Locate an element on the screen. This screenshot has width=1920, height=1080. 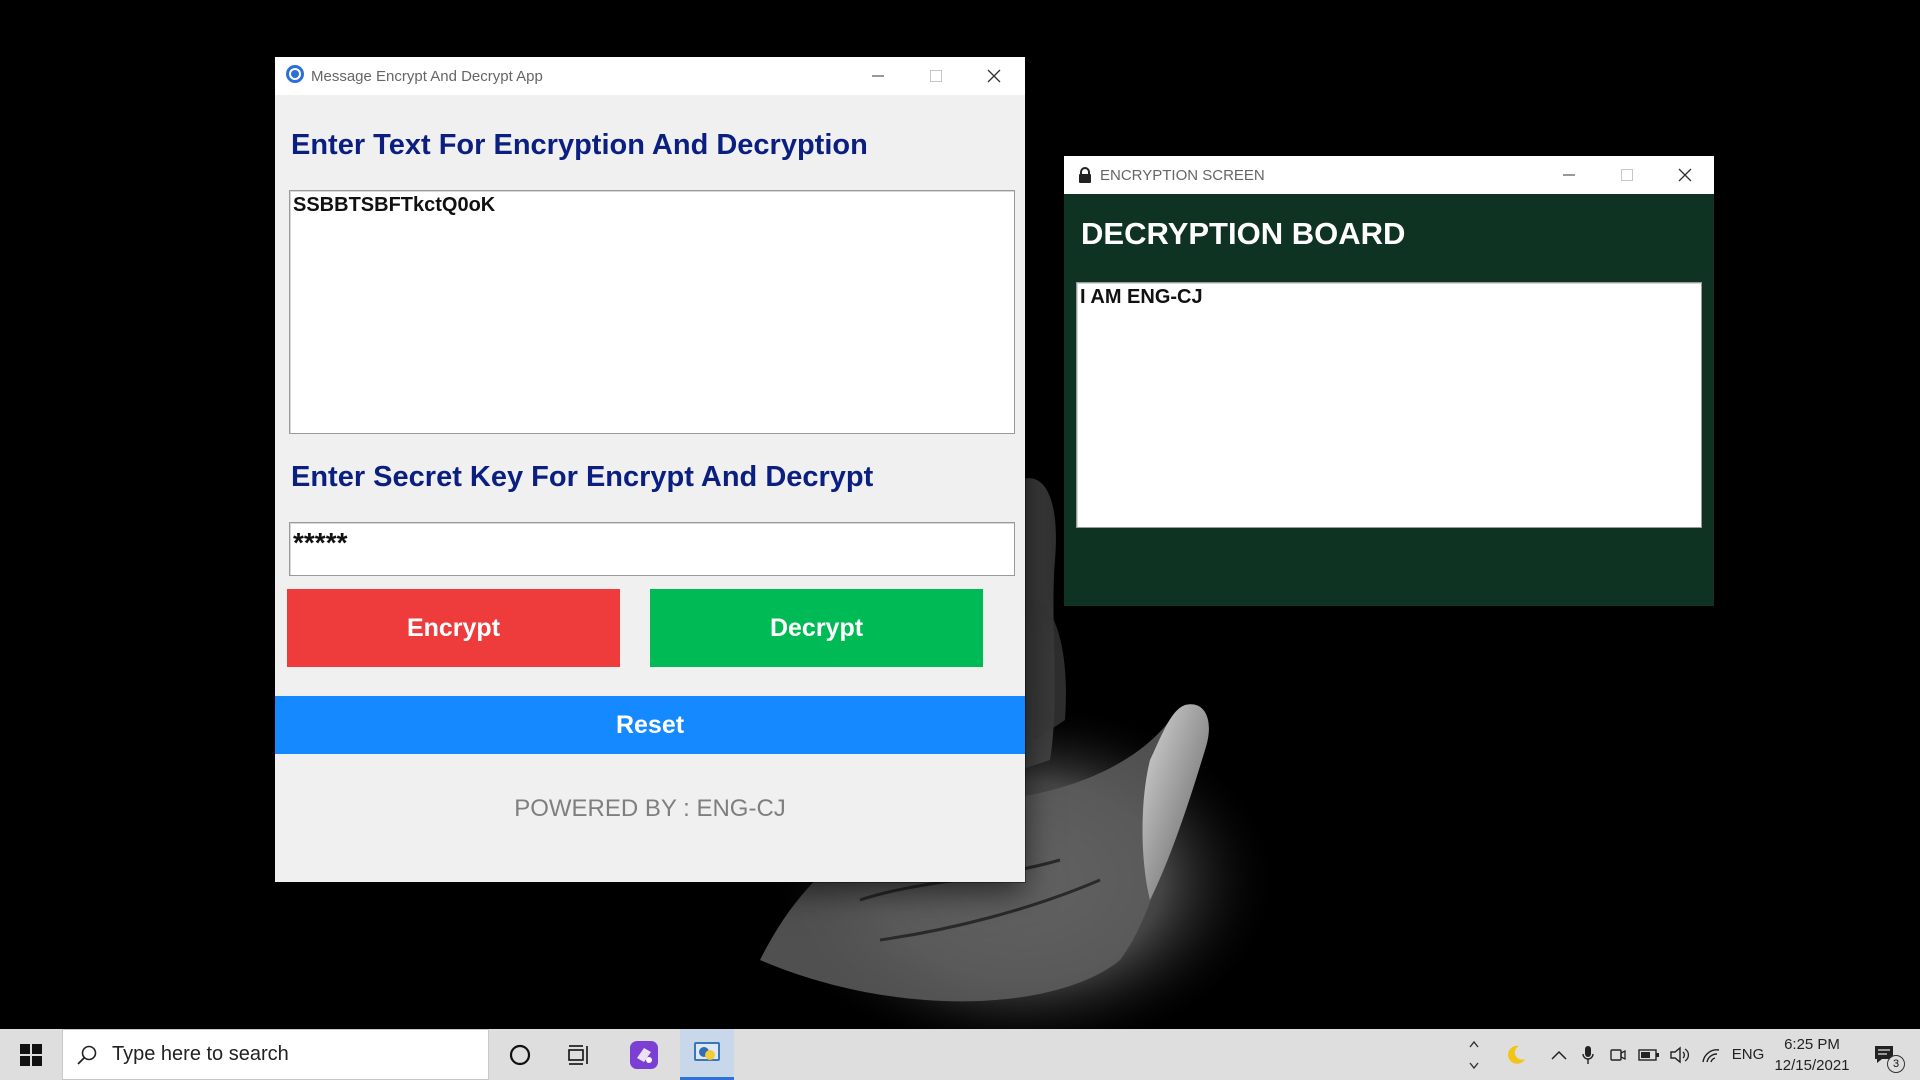
lock-icon is located at coordinates (1085, 175).